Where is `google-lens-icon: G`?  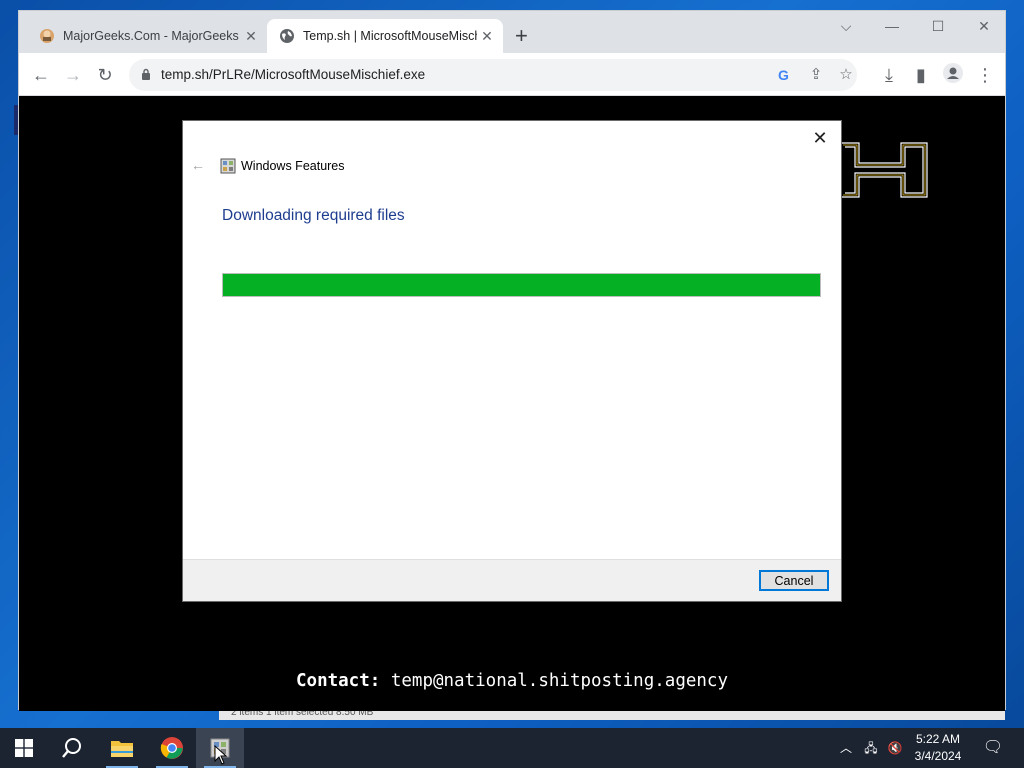
google-lens-icon: G is located at coordinates (784, 75).